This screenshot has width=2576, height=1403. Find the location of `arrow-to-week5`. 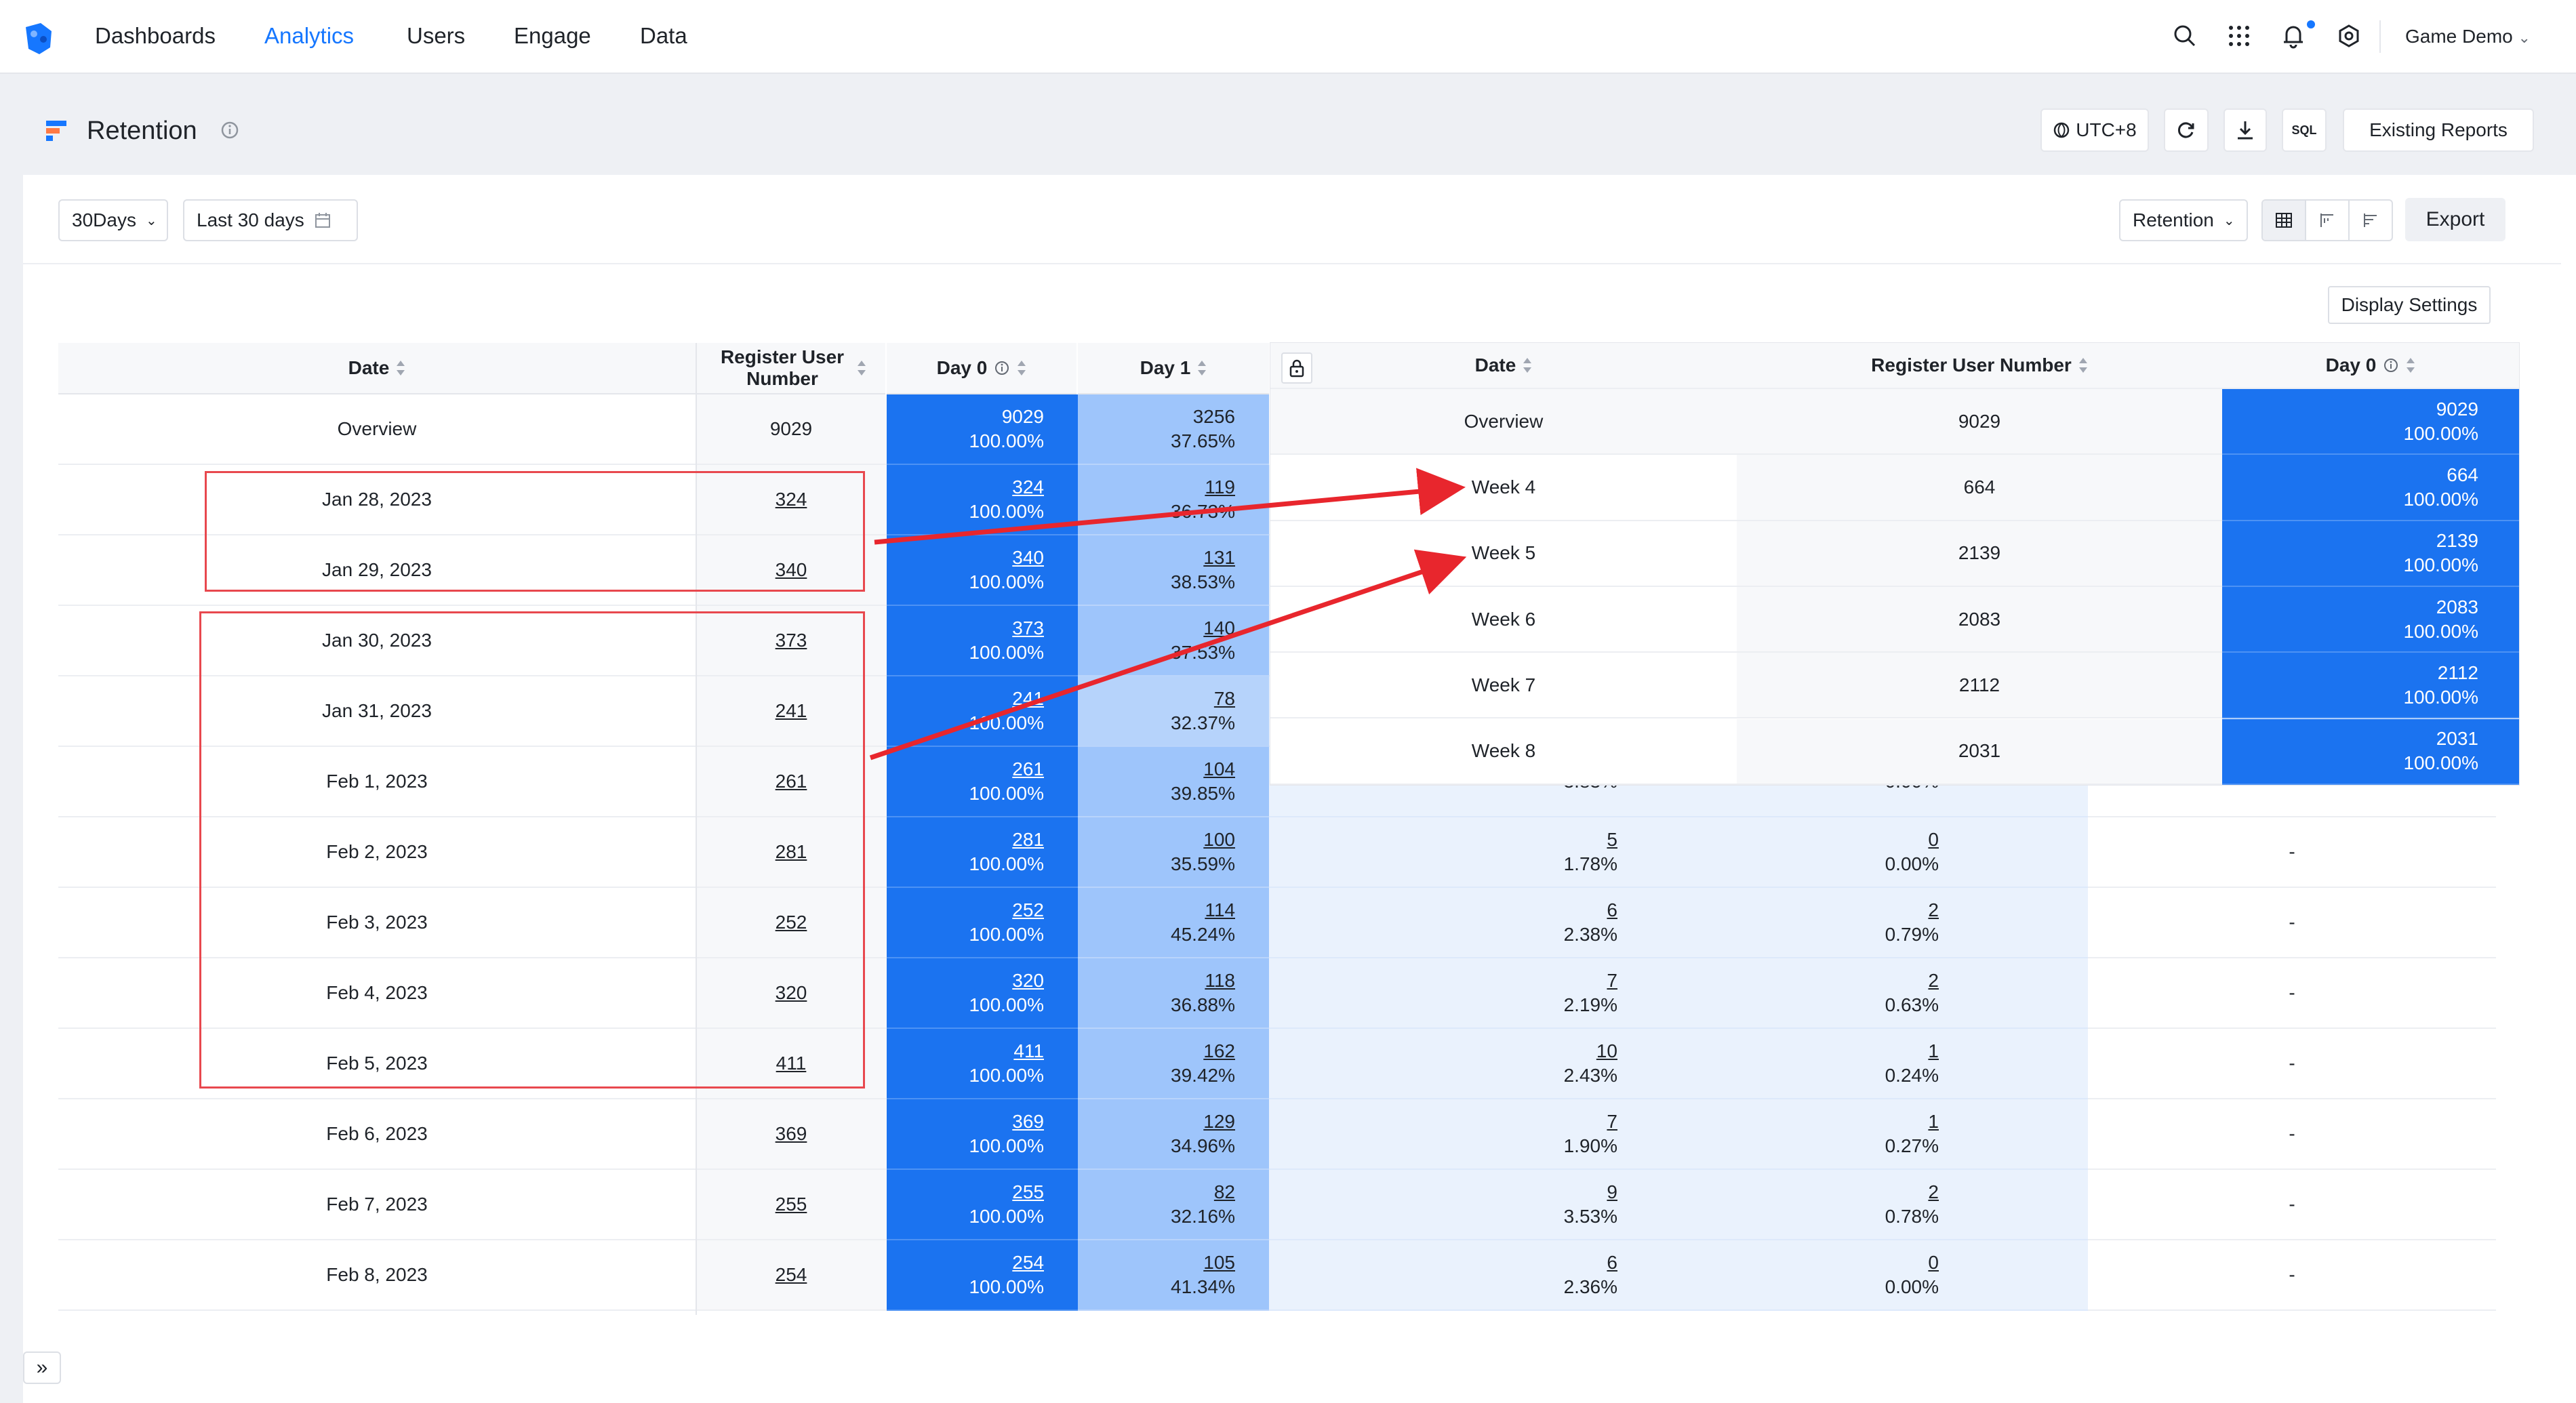

arrow-to-week5 is located at coordinates (1168, 655).